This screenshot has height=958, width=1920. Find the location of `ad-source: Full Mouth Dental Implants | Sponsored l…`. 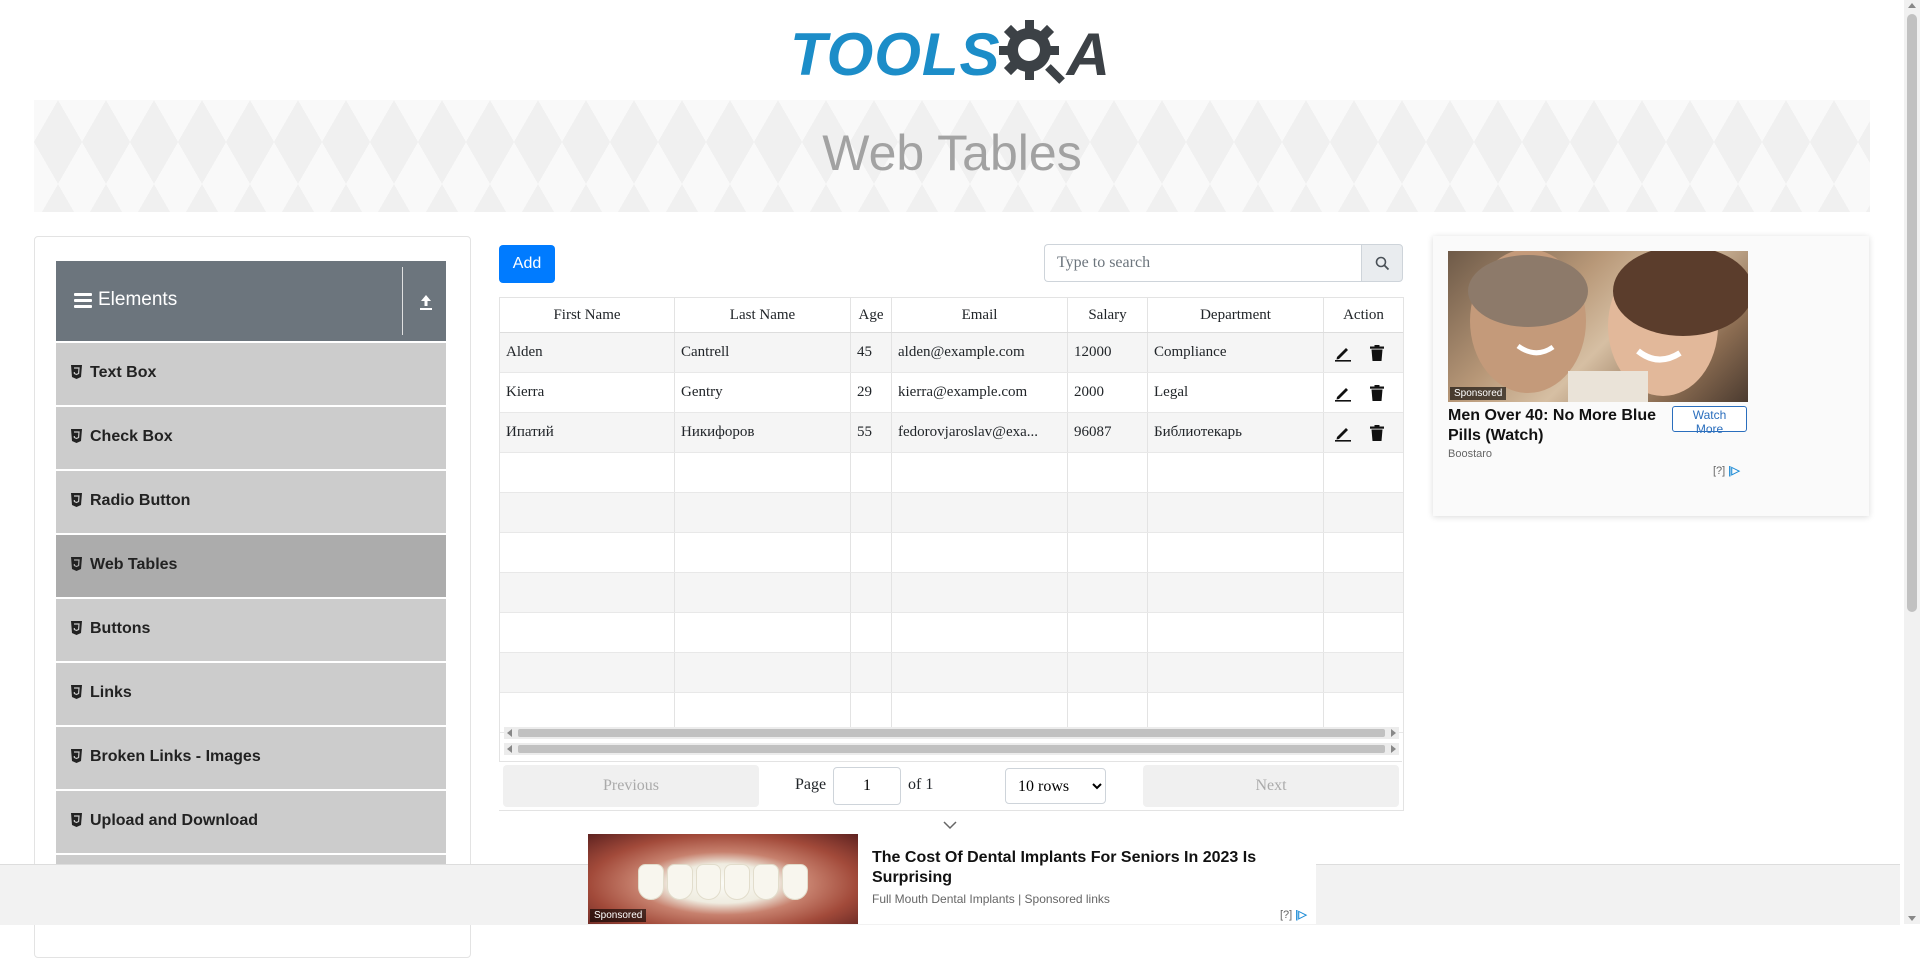

ad-source: Full Mouth Dental Implants | Sponsored l… is located at coordinates (991, 899).